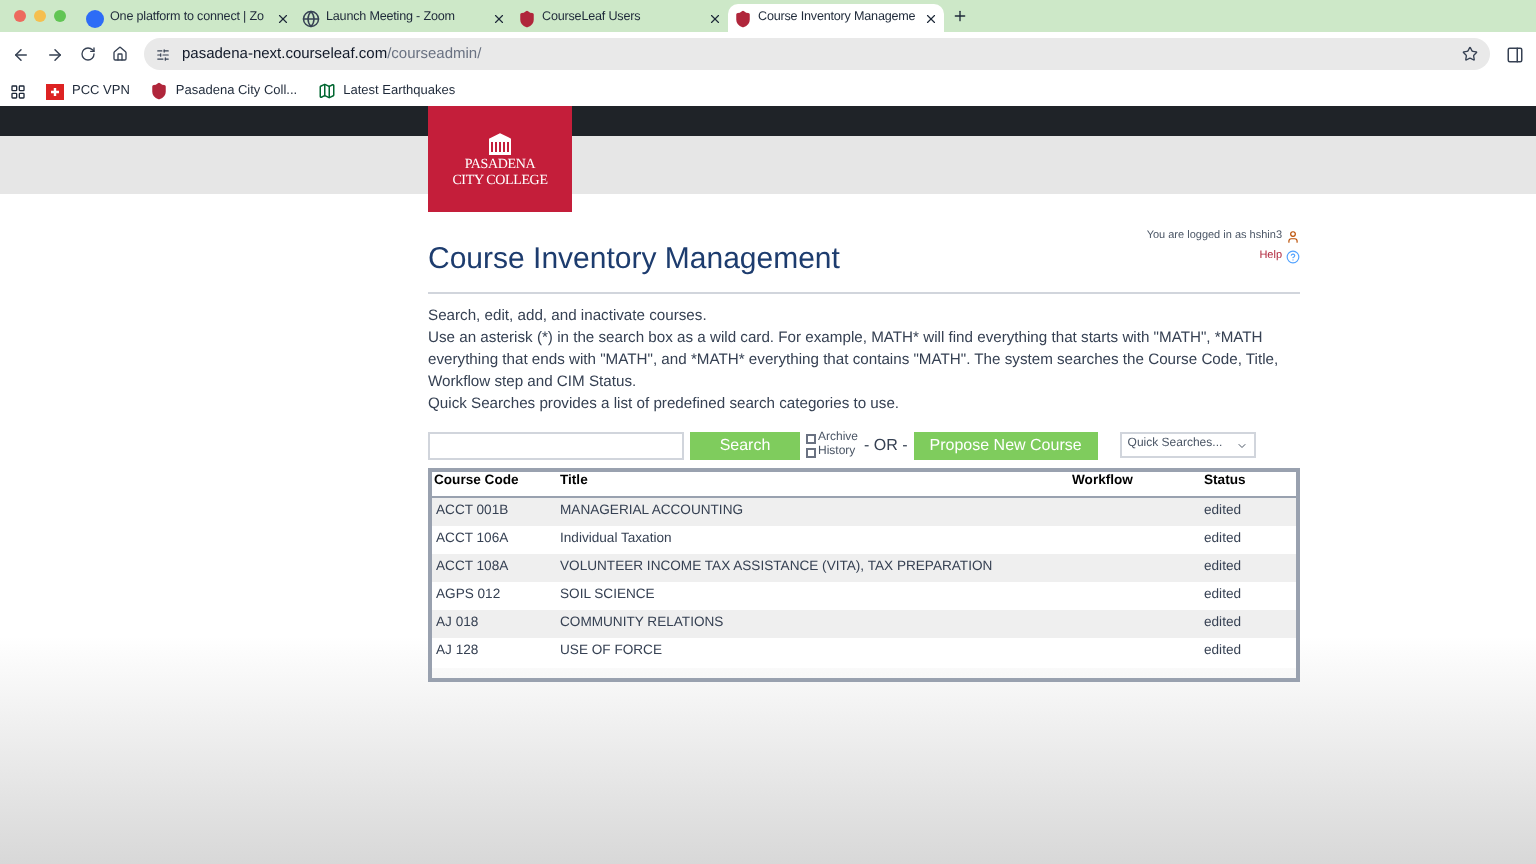 This screenshot has height=864, width=1536. I want to click on apps-icon, so click(18, 91).